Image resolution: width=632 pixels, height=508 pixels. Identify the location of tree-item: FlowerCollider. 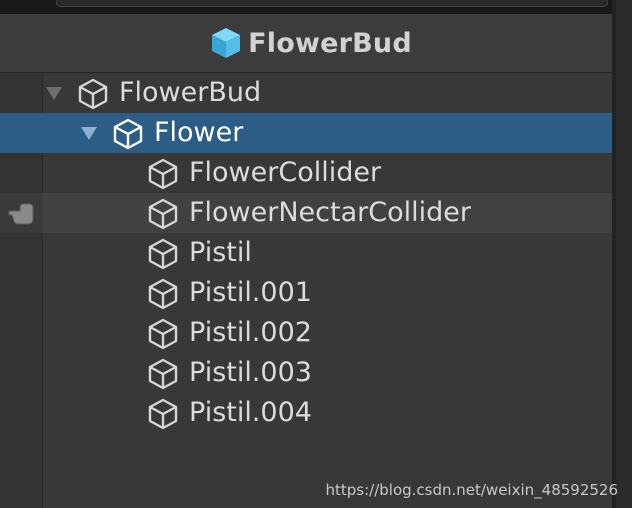
(306, 173).